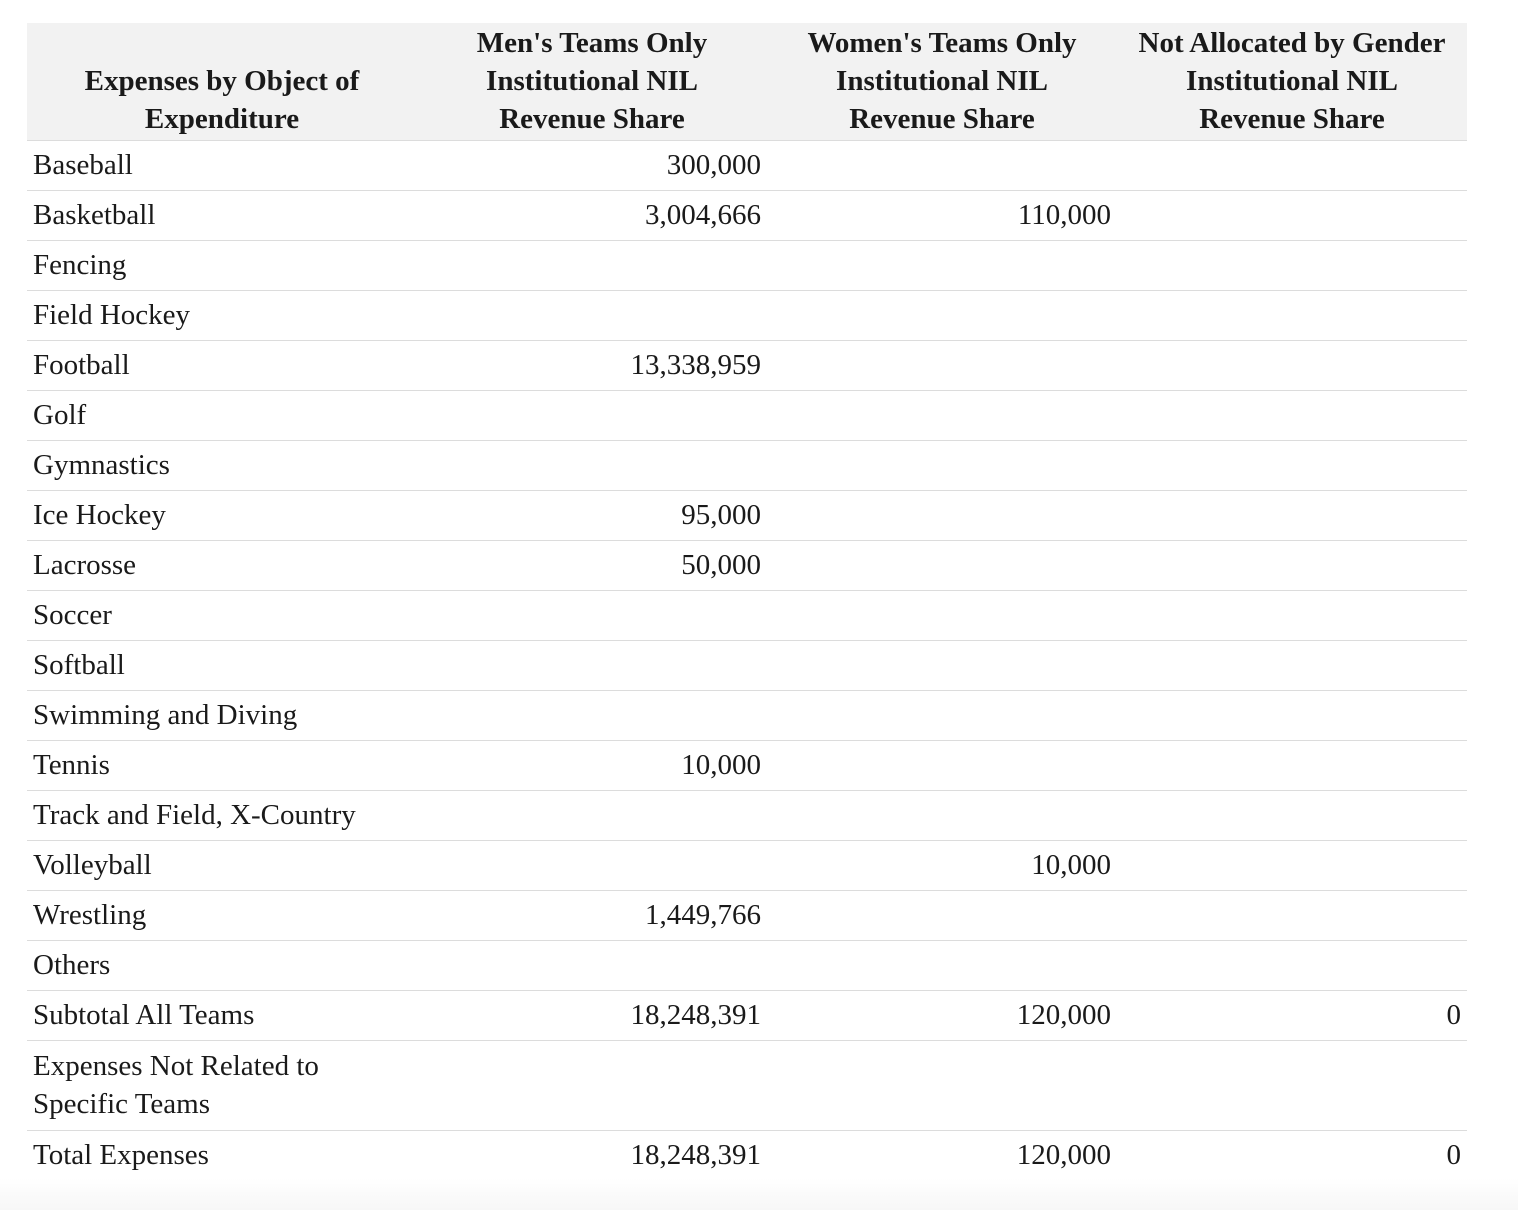  I want to click on row-label: Tennis, so click(222, 765).